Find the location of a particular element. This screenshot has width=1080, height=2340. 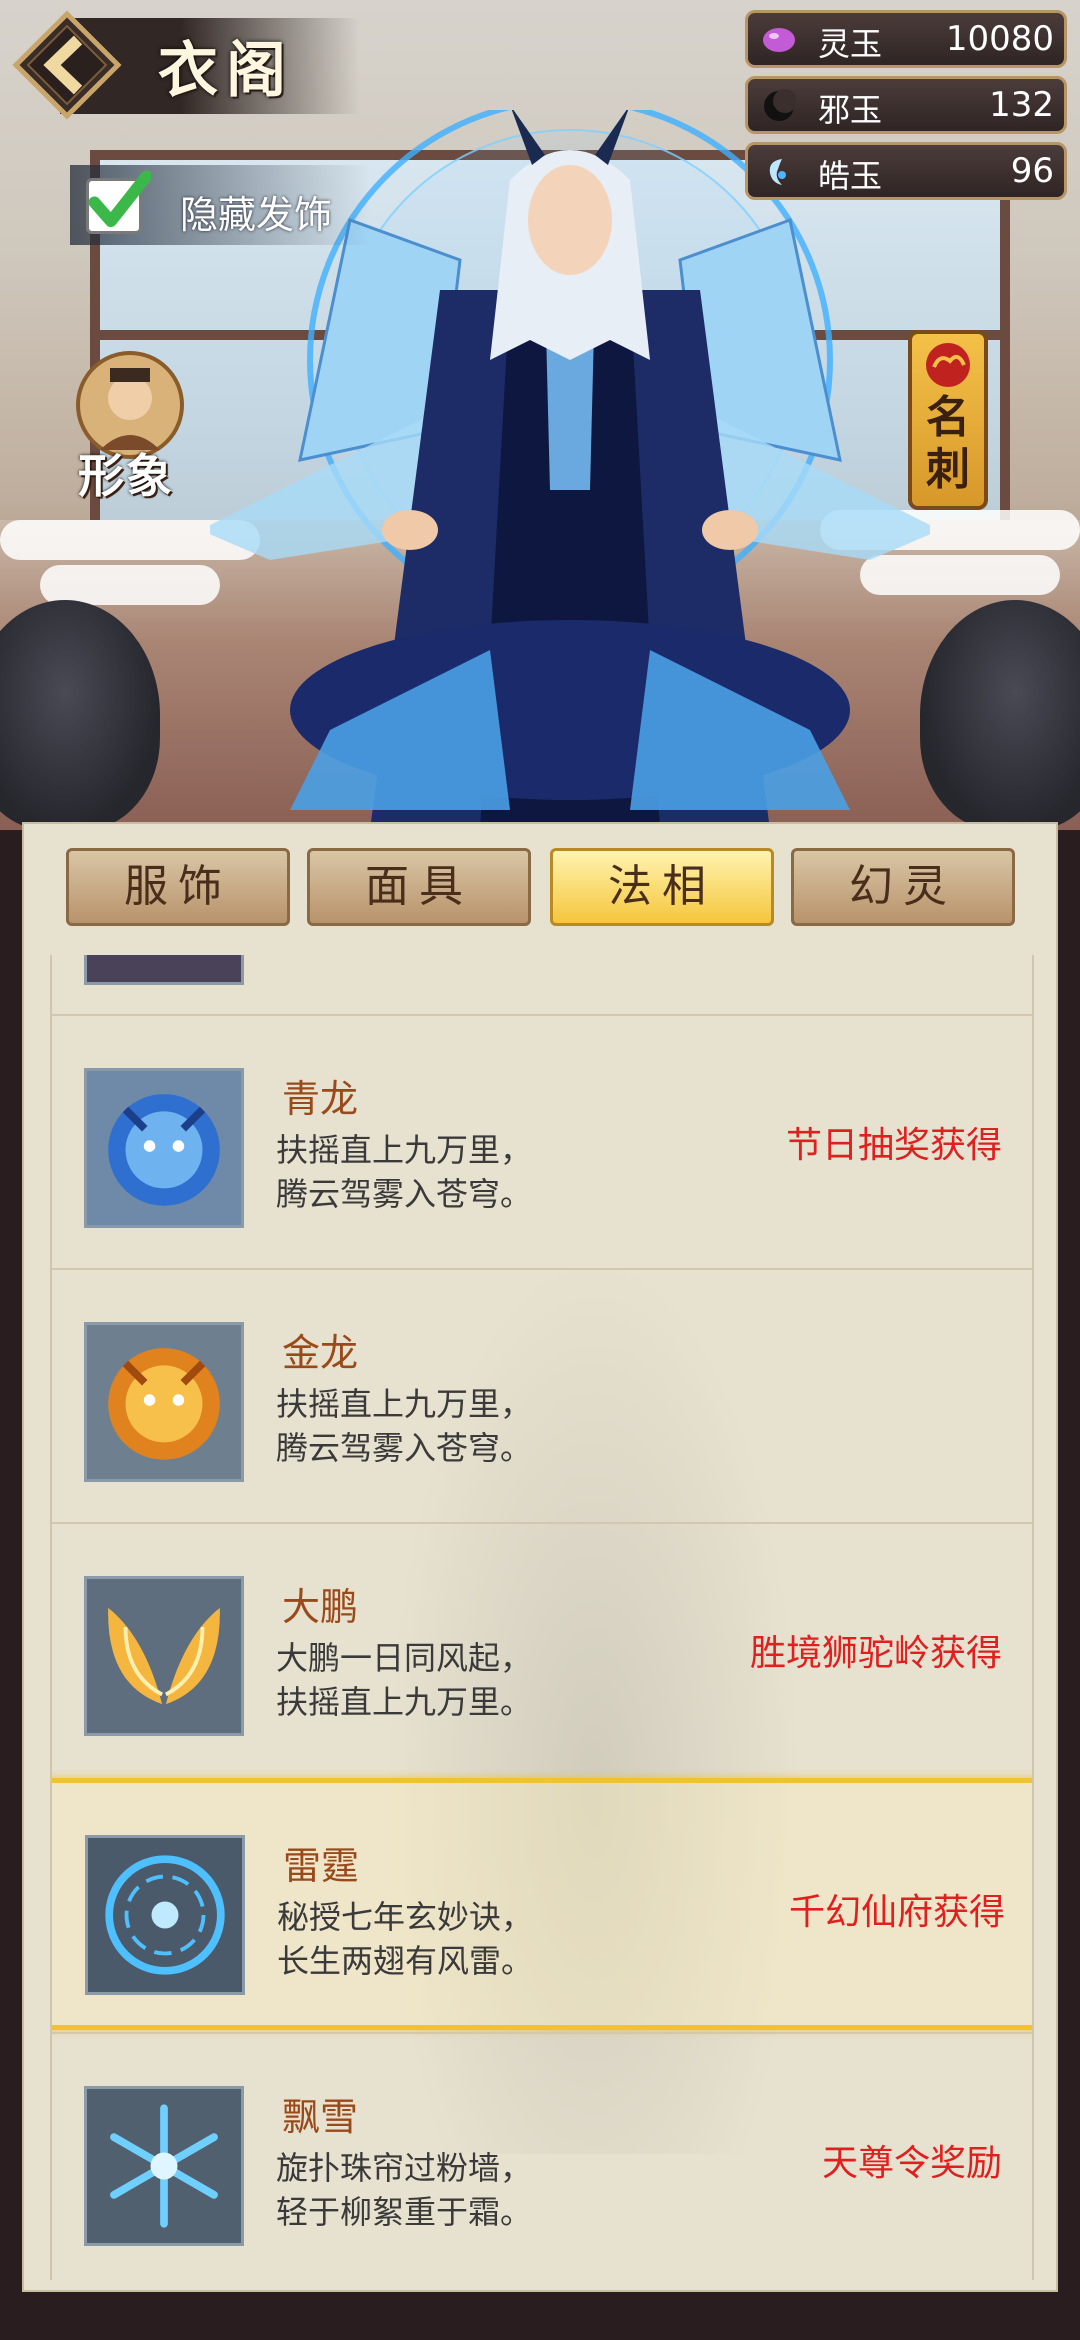

list-item is located at coordinates (542, 980).